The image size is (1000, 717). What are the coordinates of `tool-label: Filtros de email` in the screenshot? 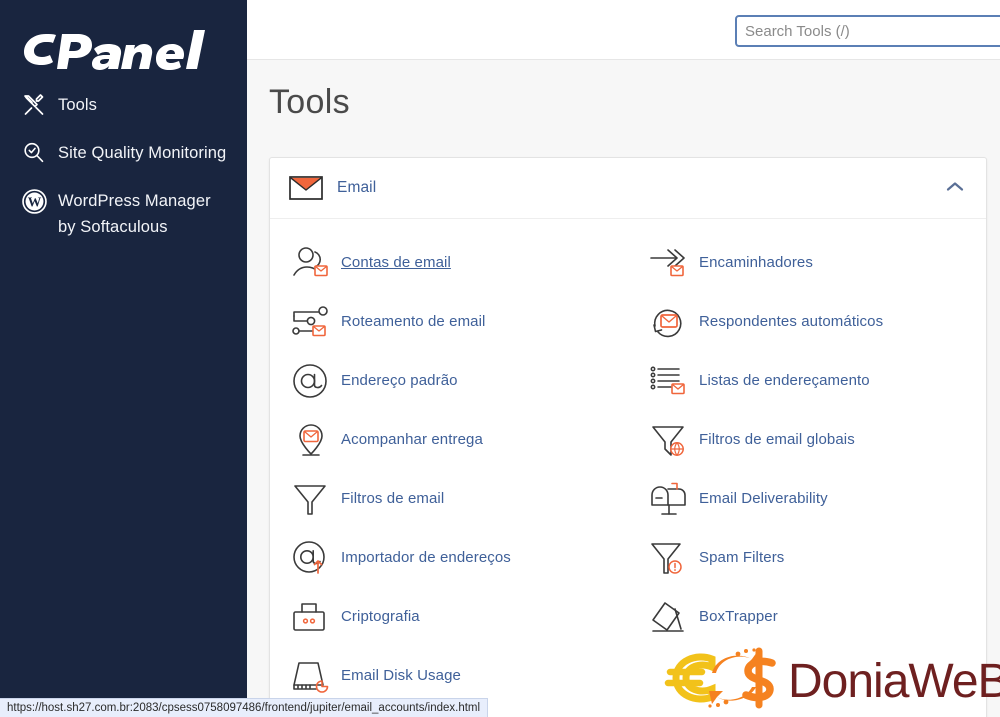 It's located at (393, 498).